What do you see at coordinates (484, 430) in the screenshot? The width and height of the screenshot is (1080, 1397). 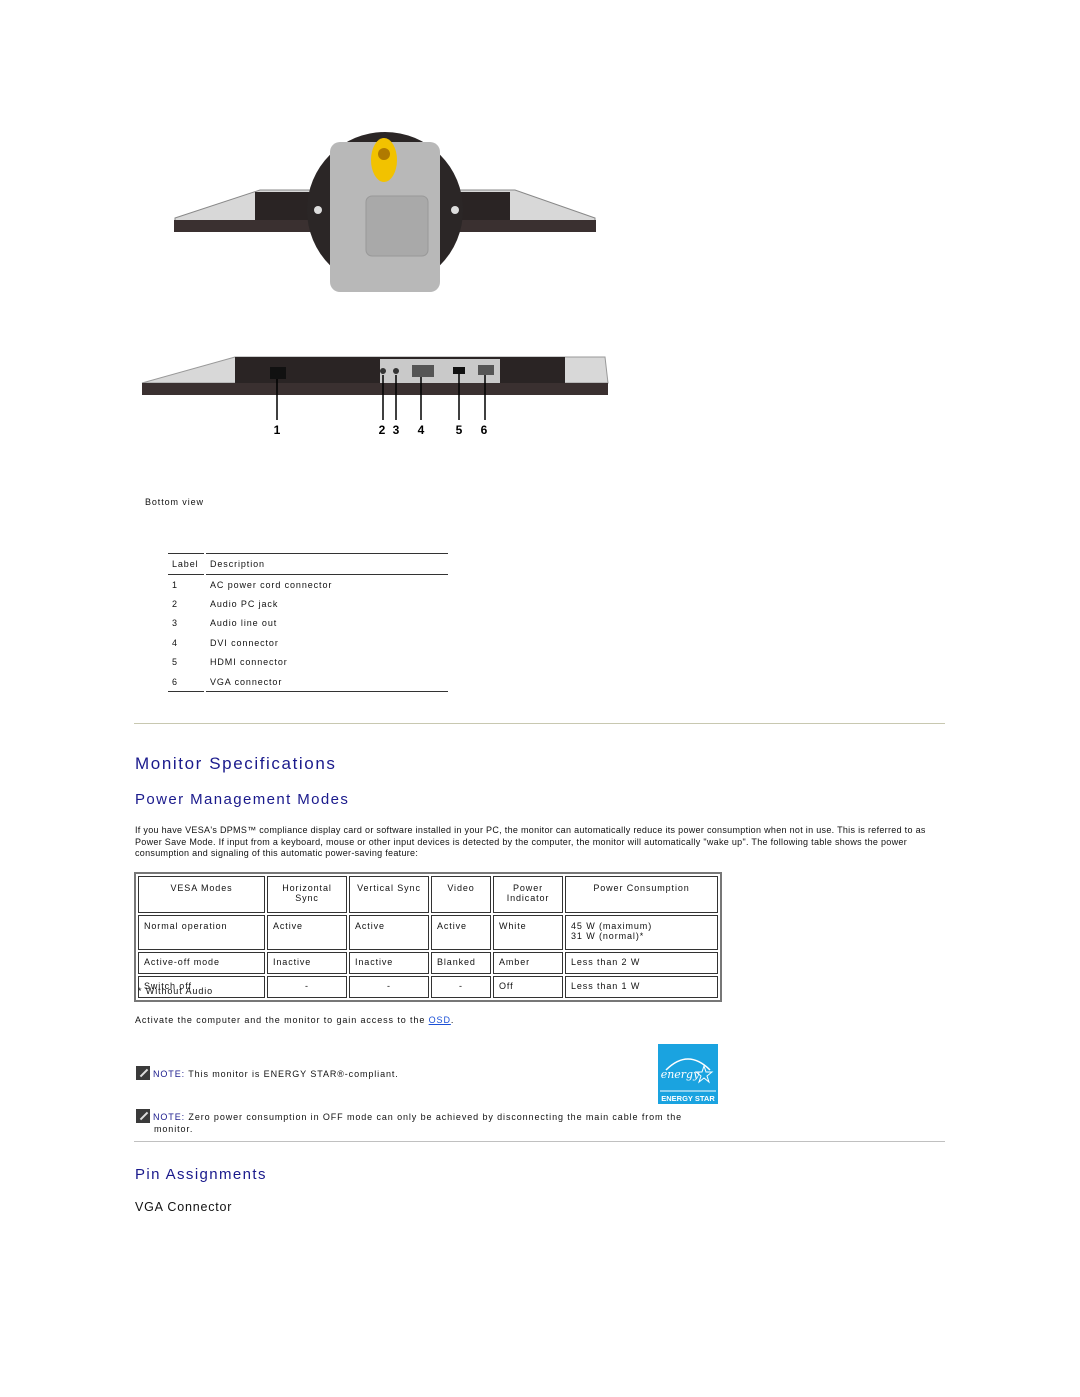 I see `callout-6: 6` at bounding box center [484, 430].